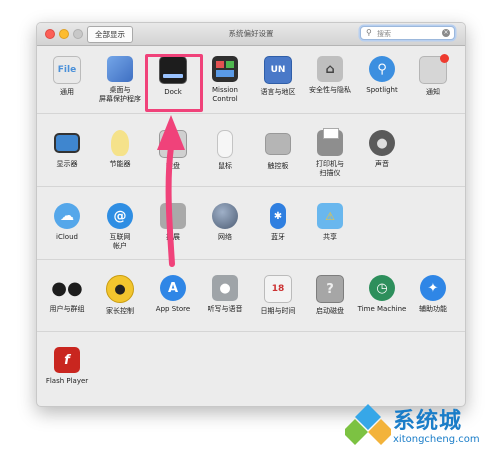 The height and width of the screenshot is (455, 500). Describe the element at coordinates (382, 288) in the screenshot. I see `time-machine-icon: ◷` at that location.